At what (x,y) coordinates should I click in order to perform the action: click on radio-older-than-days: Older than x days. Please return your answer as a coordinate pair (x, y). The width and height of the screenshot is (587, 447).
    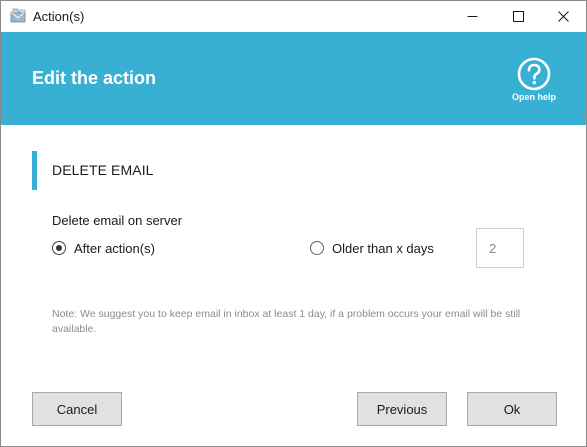
    Looking at the image, I should click on (372, 248).